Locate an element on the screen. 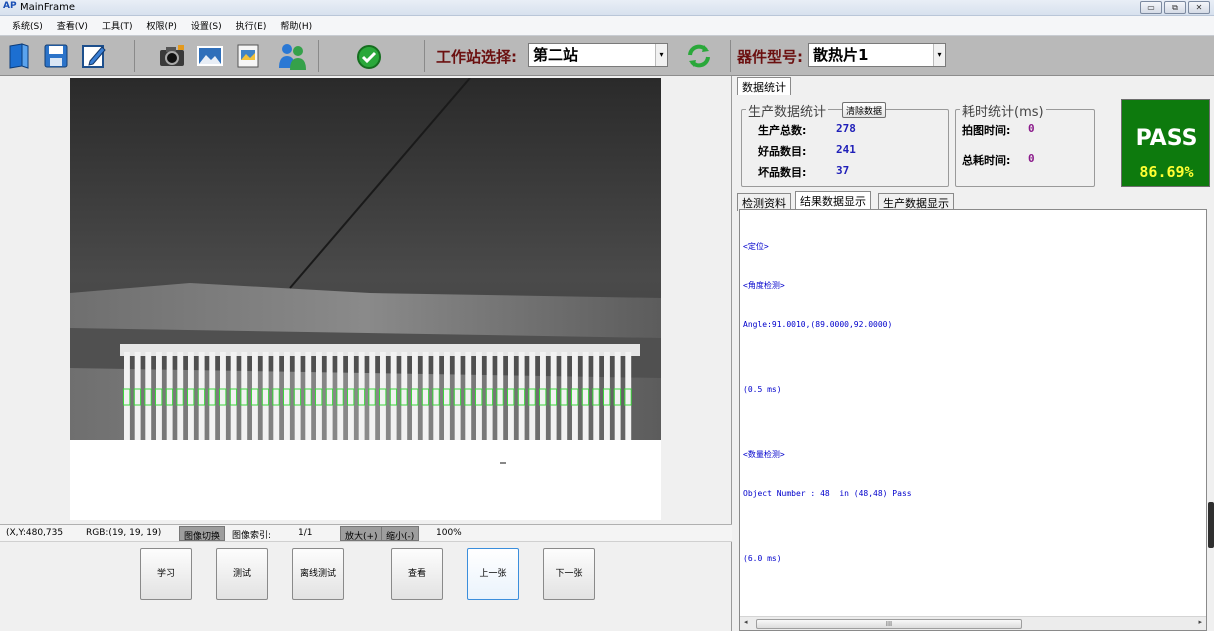 The image size is (1214, 631). menu-help: 帮助(H) is located at coordinates (296, 25).